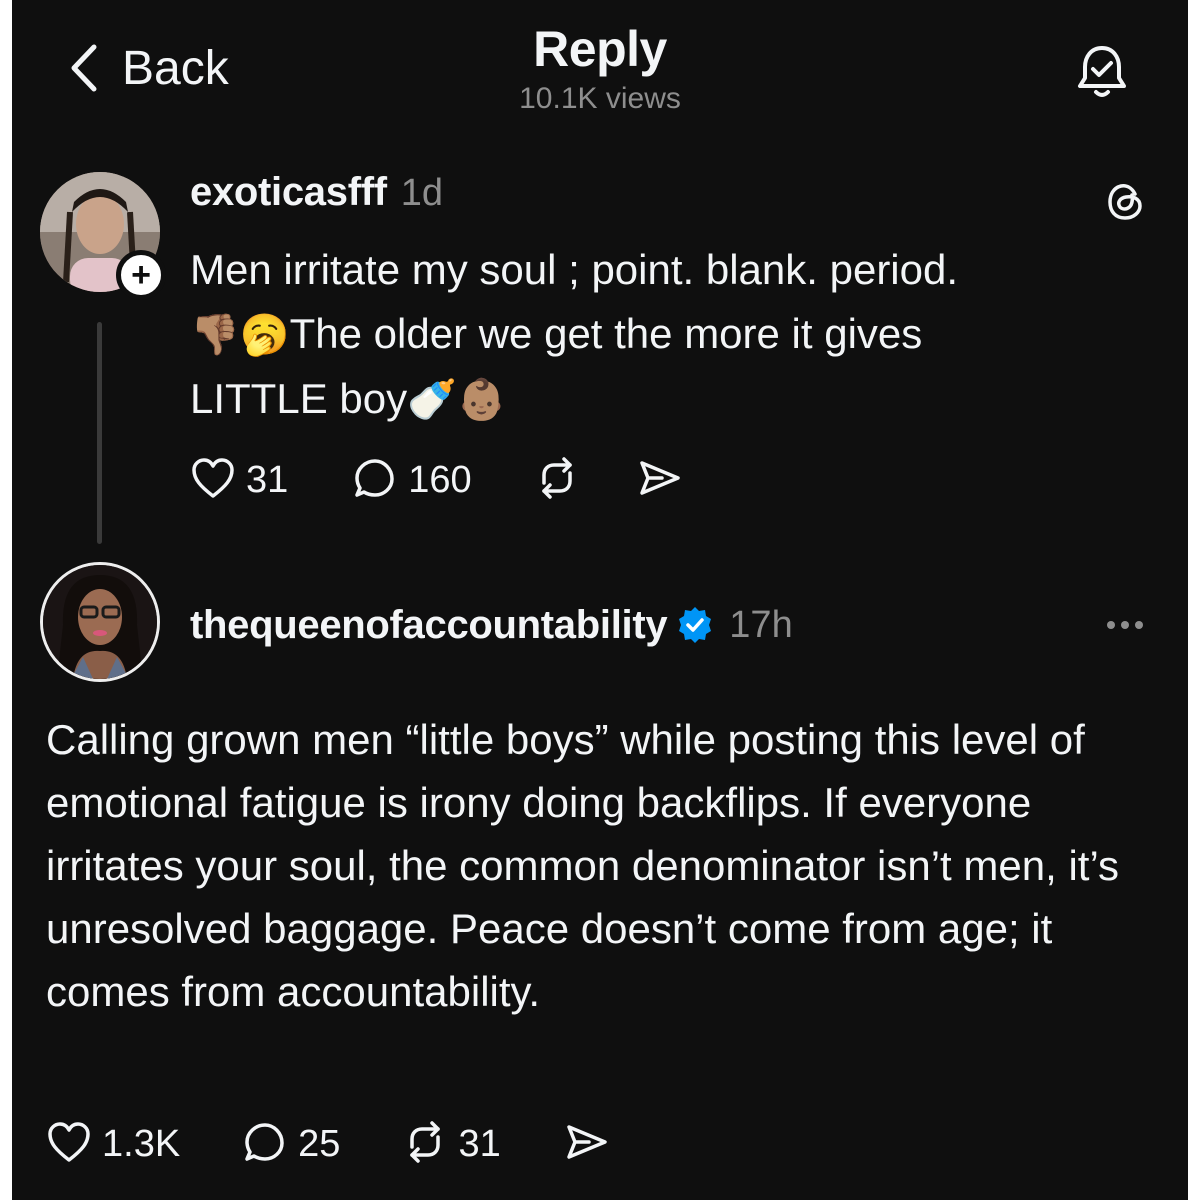 This screenshot has width=1200, height=1200. I want to click on post-header: exoticasfff 1d, so click(316, 197).